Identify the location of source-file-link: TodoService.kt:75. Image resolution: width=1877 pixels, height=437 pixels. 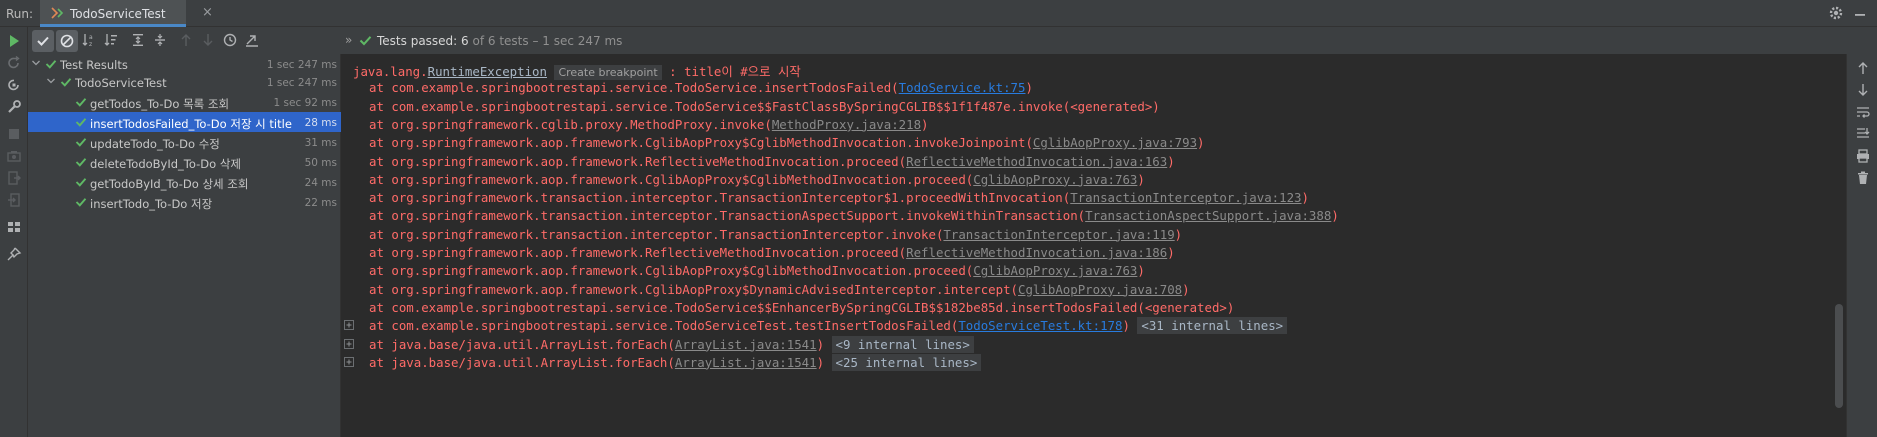
(962, 87).